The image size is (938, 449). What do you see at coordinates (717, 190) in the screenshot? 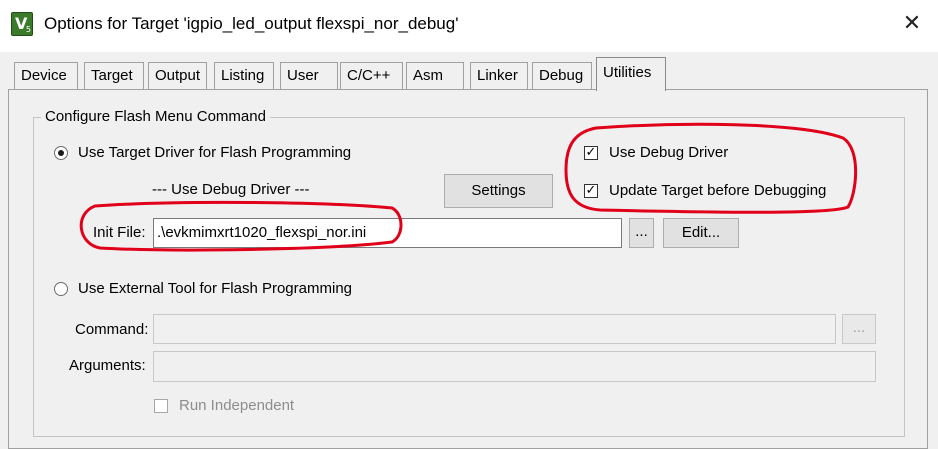
I see `update-target-label: Update Target before Debugging` at bounding box center [717, 190].